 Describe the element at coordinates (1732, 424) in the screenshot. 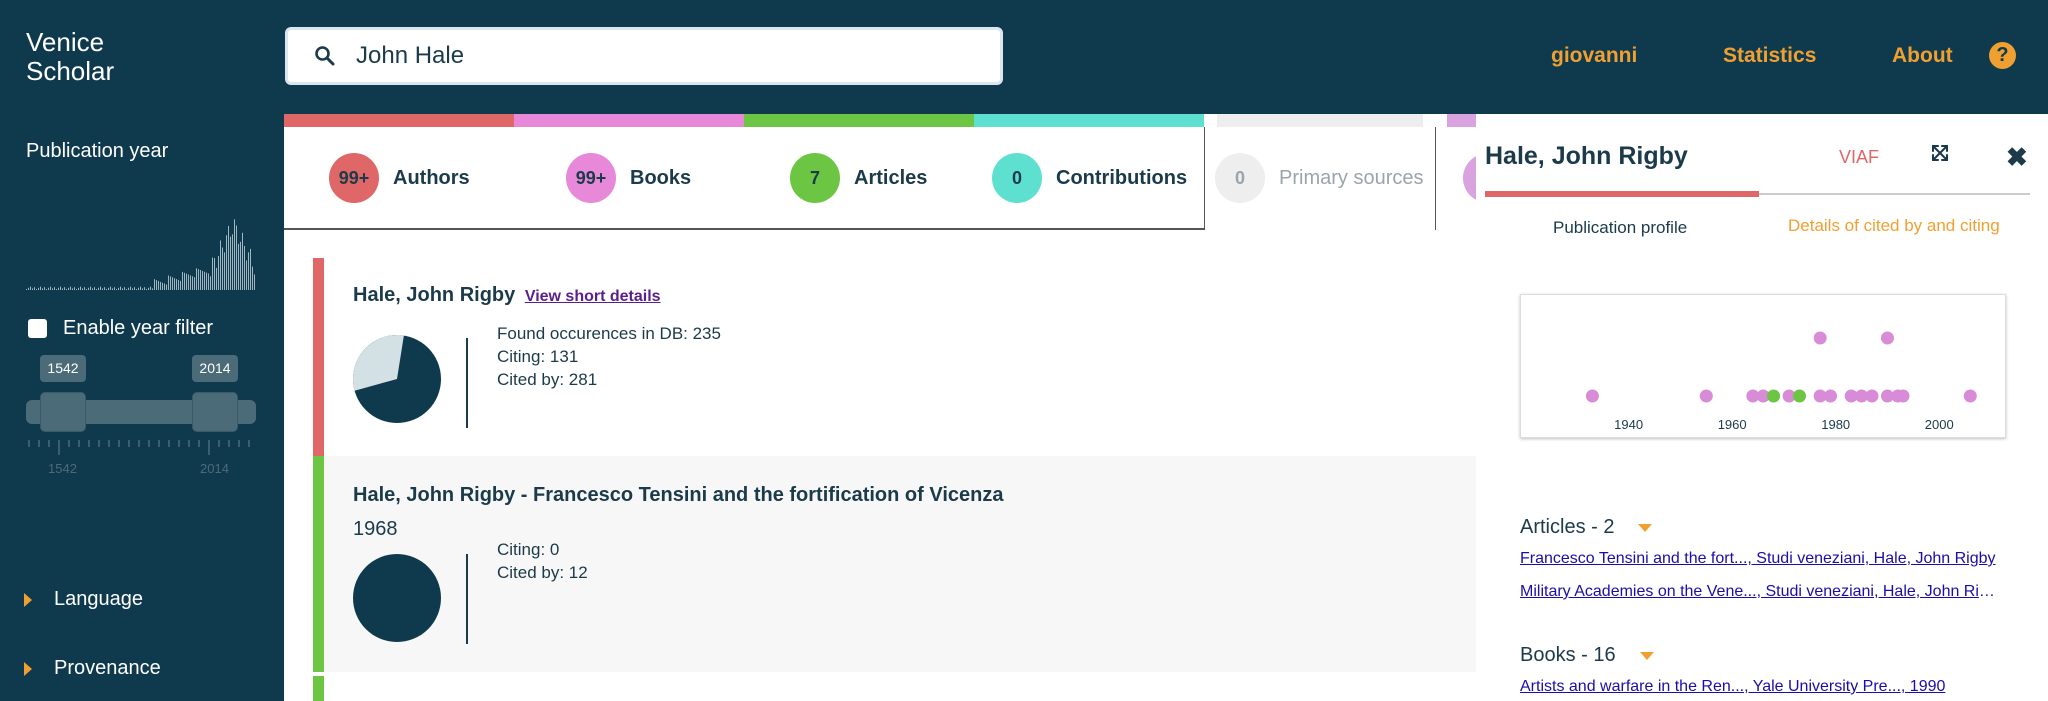

I see `x-tick-label: 1960` at that location.